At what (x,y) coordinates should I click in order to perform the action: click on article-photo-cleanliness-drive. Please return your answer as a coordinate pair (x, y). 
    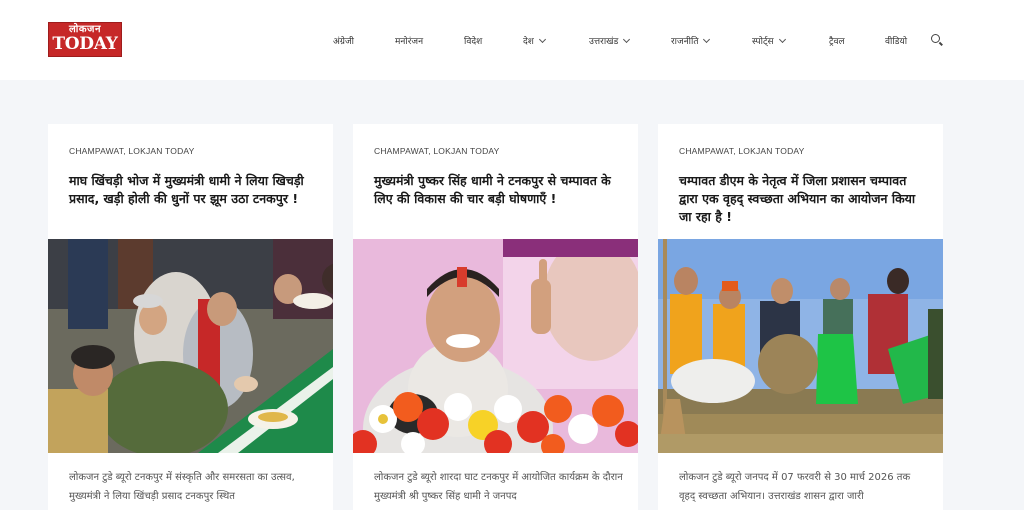
    Looking at the image, I should click on (800, 346).